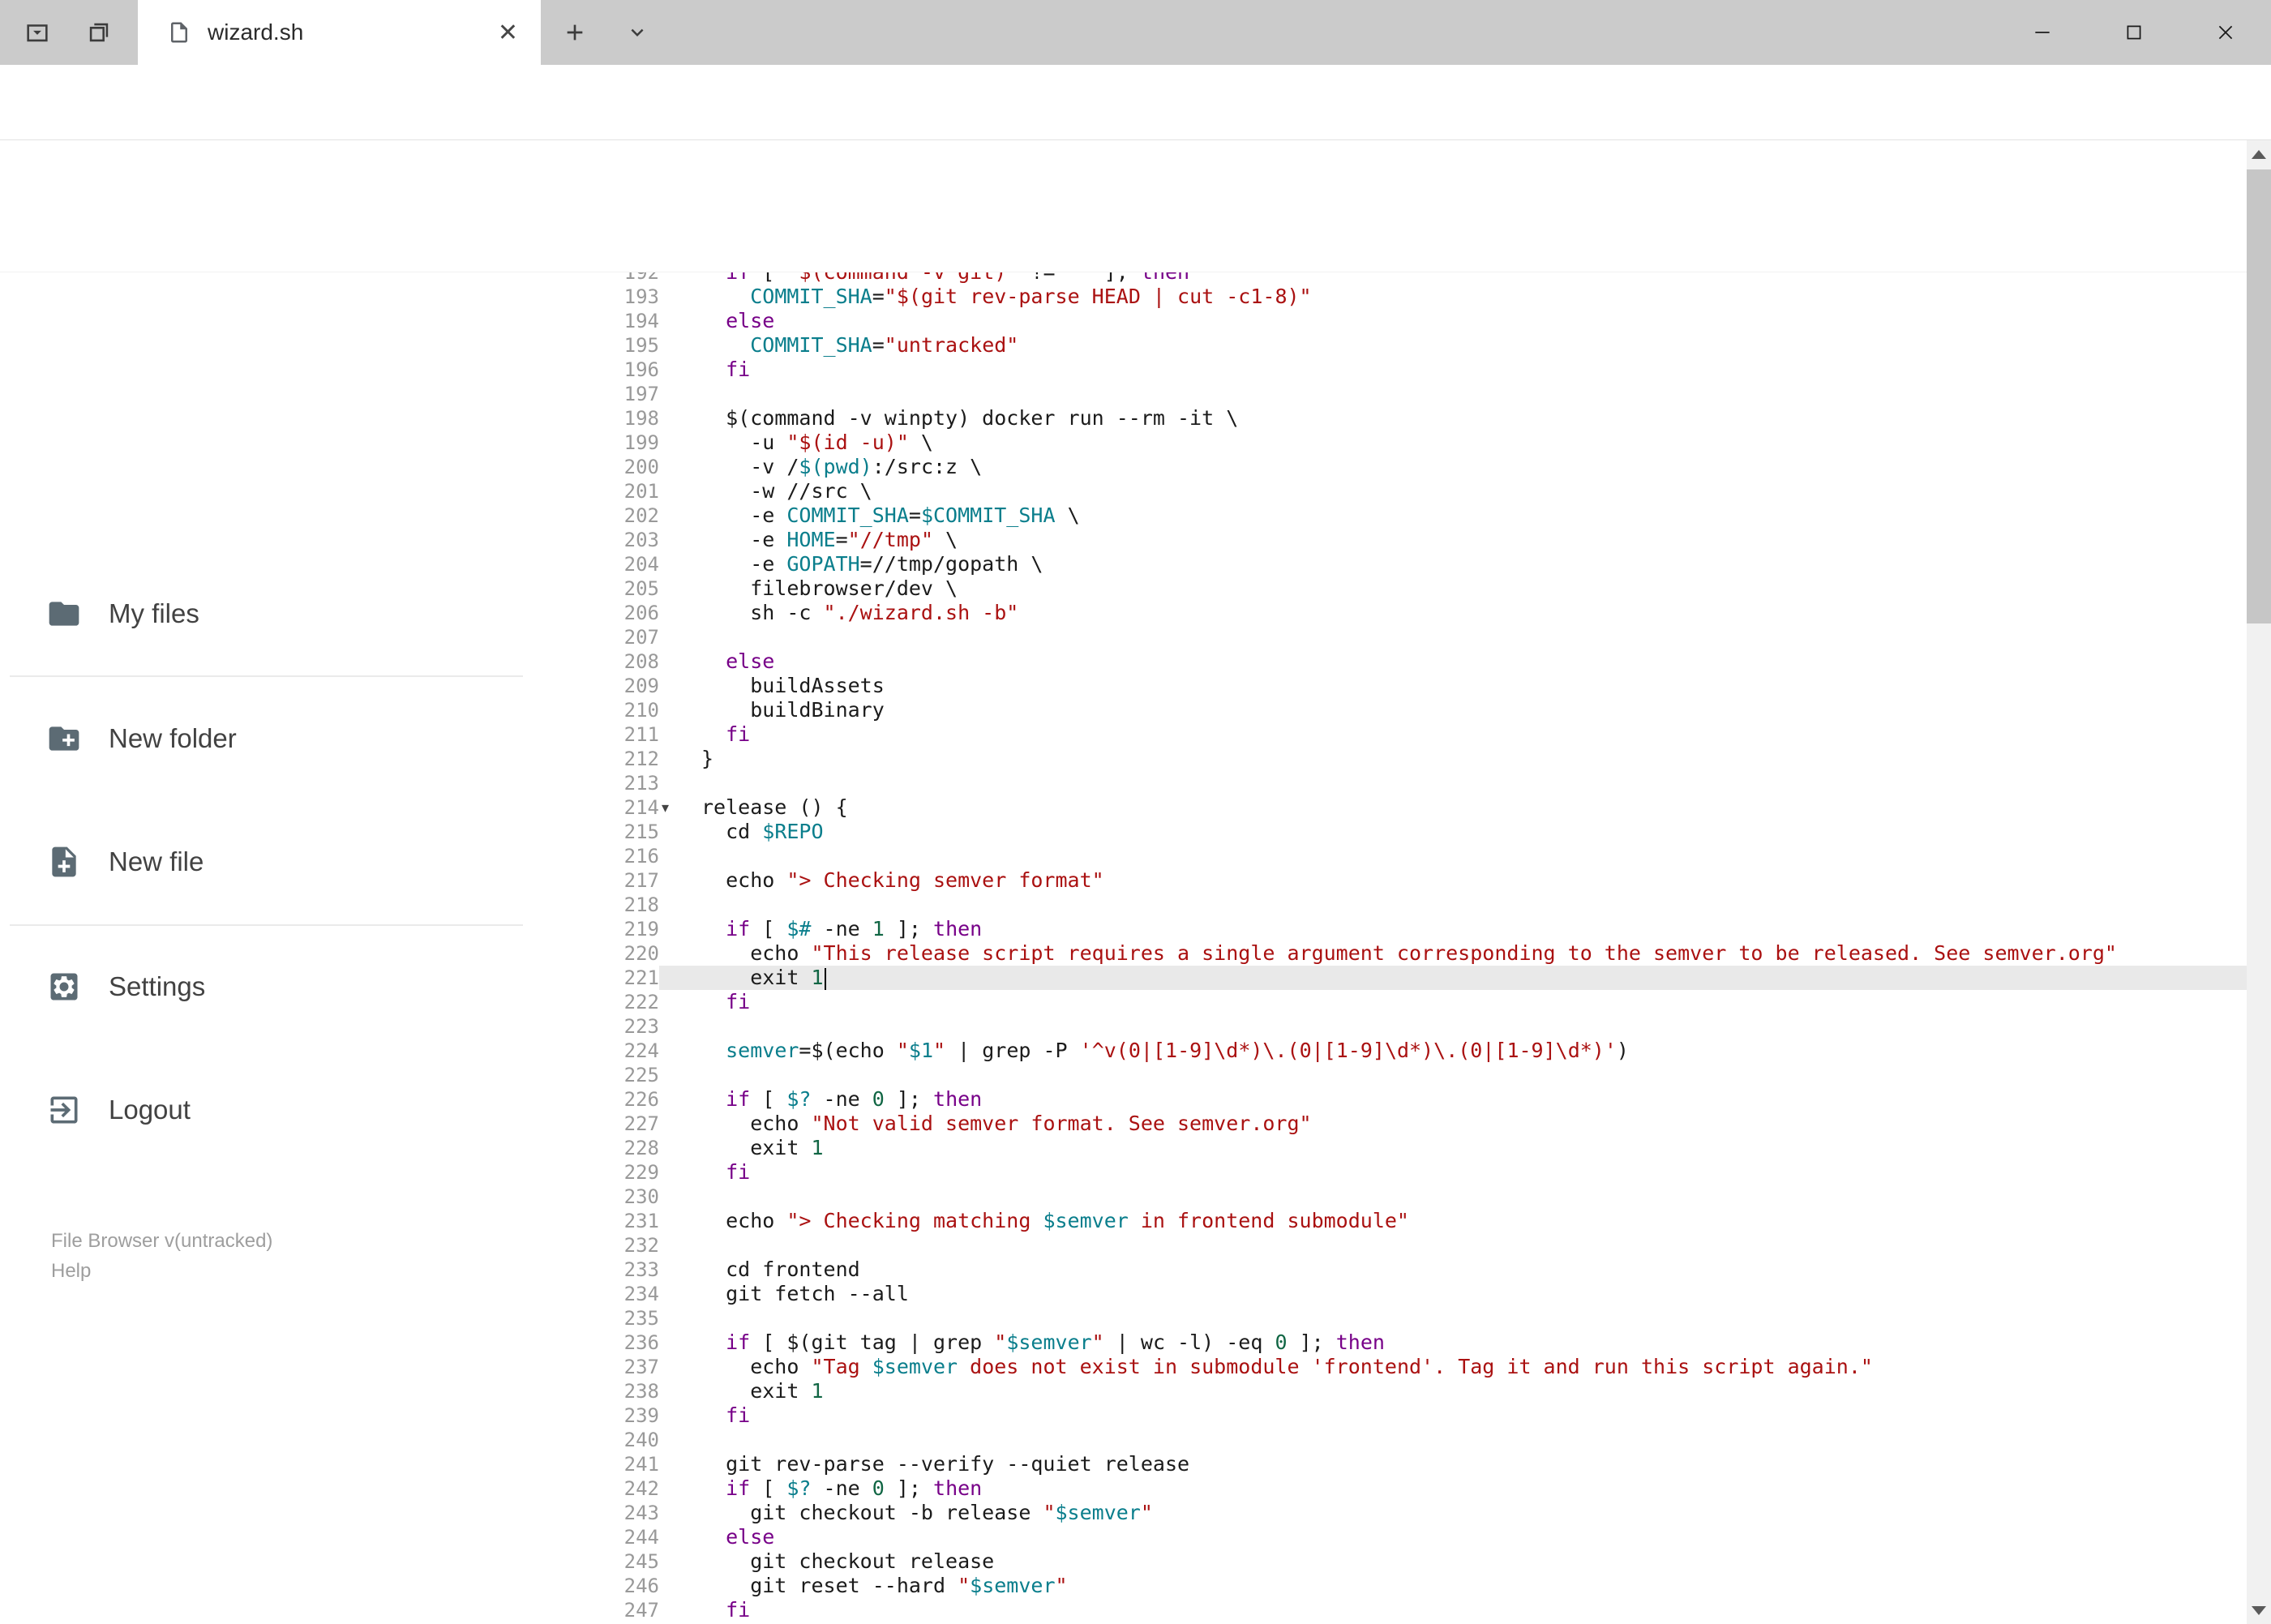 Image resolution: width=2271 pixels, height=1624 pixels. I want to click on code-line: 218, so click(1427, 905).